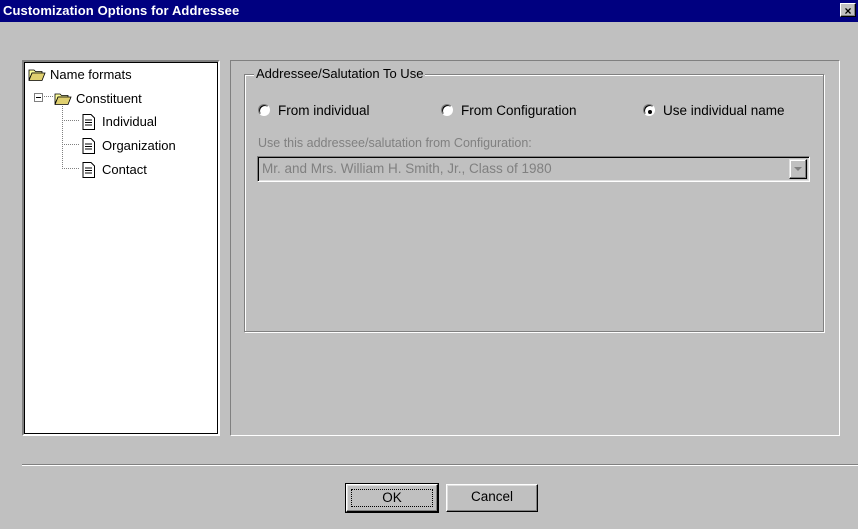 The width and height of the screenshot is (858, 529). I want to click on close-icon: ×, so click(848, 11).